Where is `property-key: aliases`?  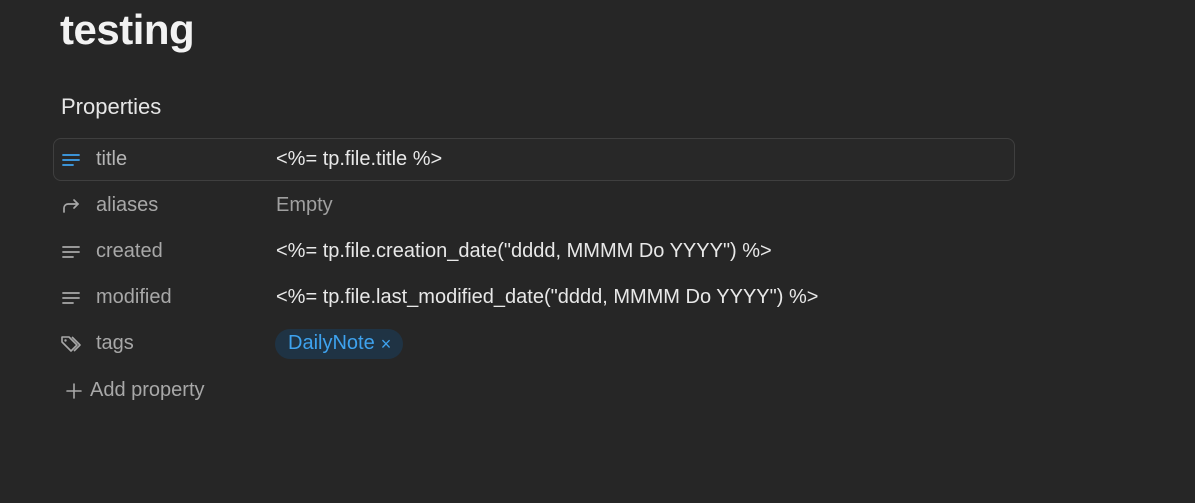
property-key: aliases is located at coordinates (127, 205).